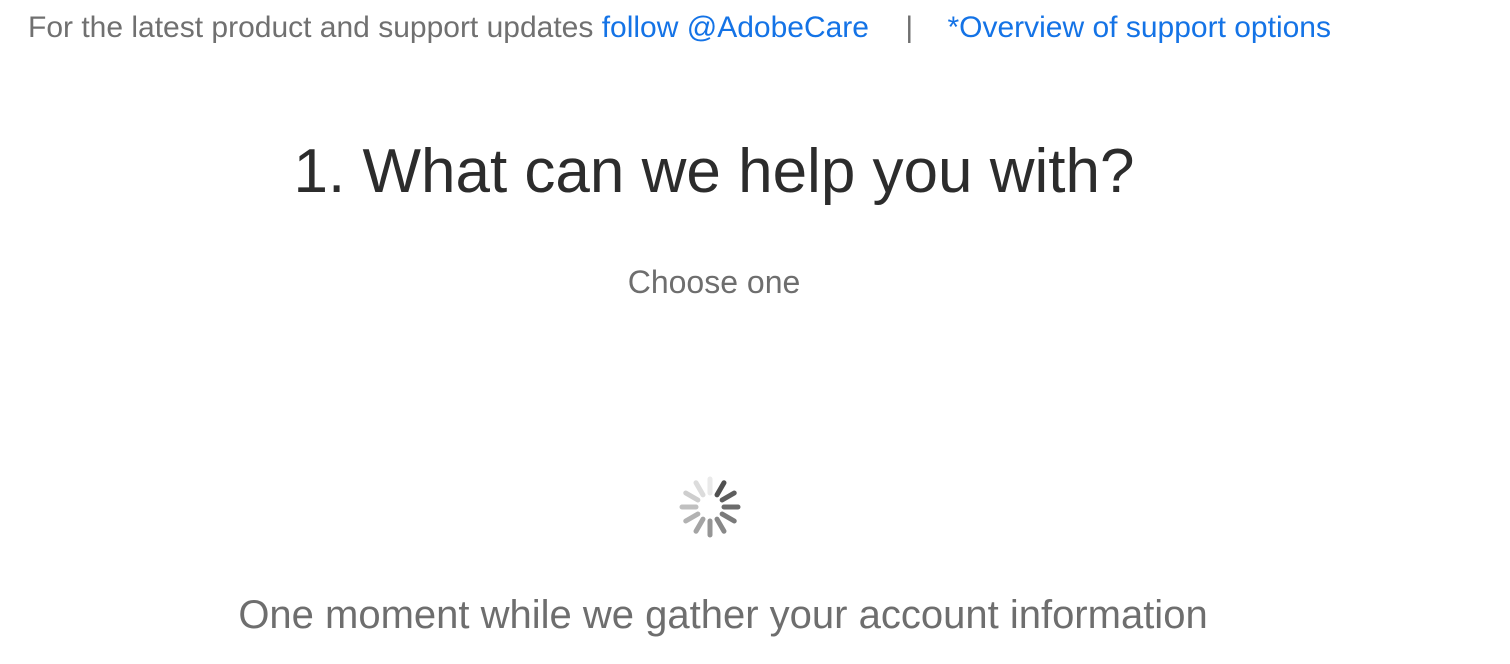 The image size is (1510, 664). What do you see at coordinates (714, 282) in the screenshot?
I see `choose-one-subtitle: Choose one` at bounding box center [714, 282].